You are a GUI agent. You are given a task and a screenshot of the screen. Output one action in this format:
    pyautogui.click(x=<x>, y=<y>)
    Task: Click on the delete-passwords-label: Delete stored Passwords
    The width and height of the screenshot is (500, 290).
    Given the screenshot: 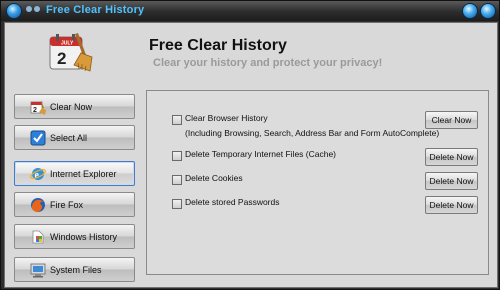 What is the action you would take?
    pyautogui.click(x=232, y=202)
    